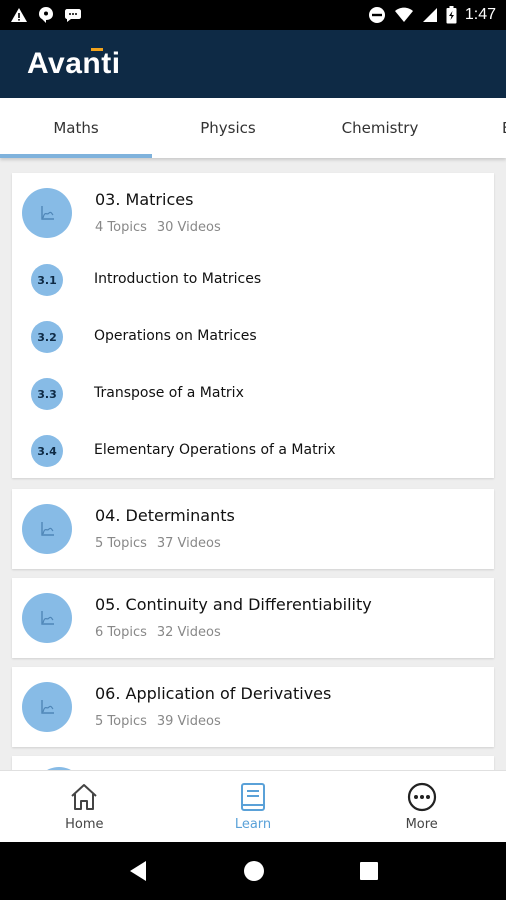 Image resolution: width=506 pixels, height=900 pixels. What do you see at coordinates (47, 451) in the screenshot?
I see `topic-number: 3.4` at bounding box center [47, 451].